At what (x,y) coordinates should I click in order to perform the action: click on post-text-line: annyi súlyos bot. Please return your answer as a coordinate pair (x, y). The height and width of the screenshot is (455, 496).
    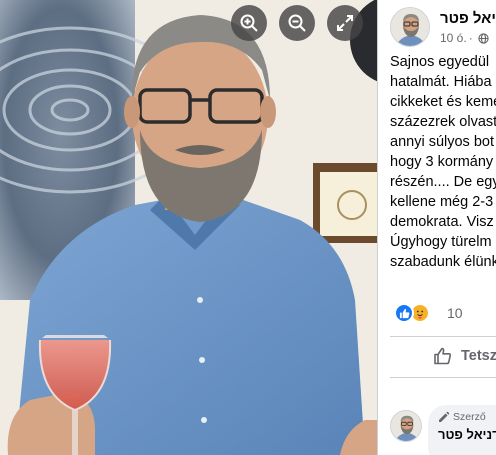
    Looking at the image, I should click on (442, 142).